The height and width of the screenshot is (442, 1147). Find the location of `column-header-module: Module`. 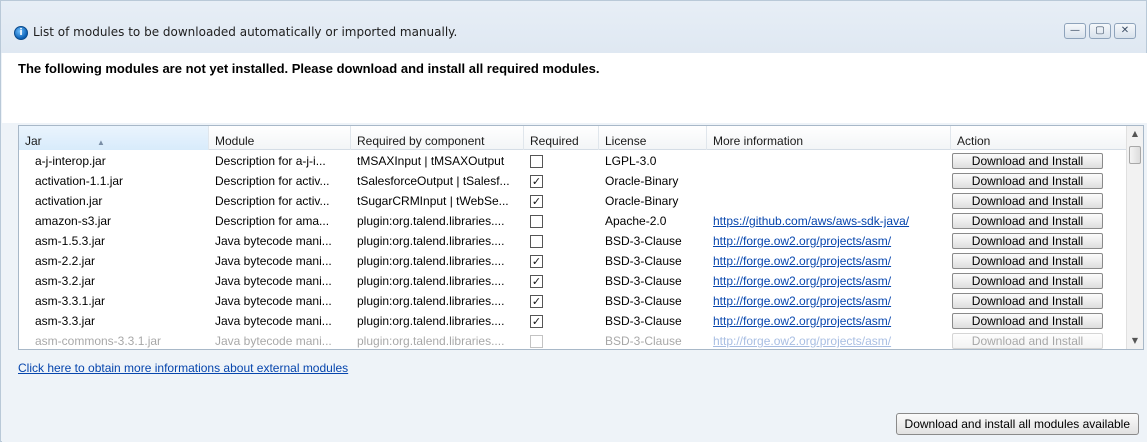

column-header-module: Module is located at coordinates (280, 138).